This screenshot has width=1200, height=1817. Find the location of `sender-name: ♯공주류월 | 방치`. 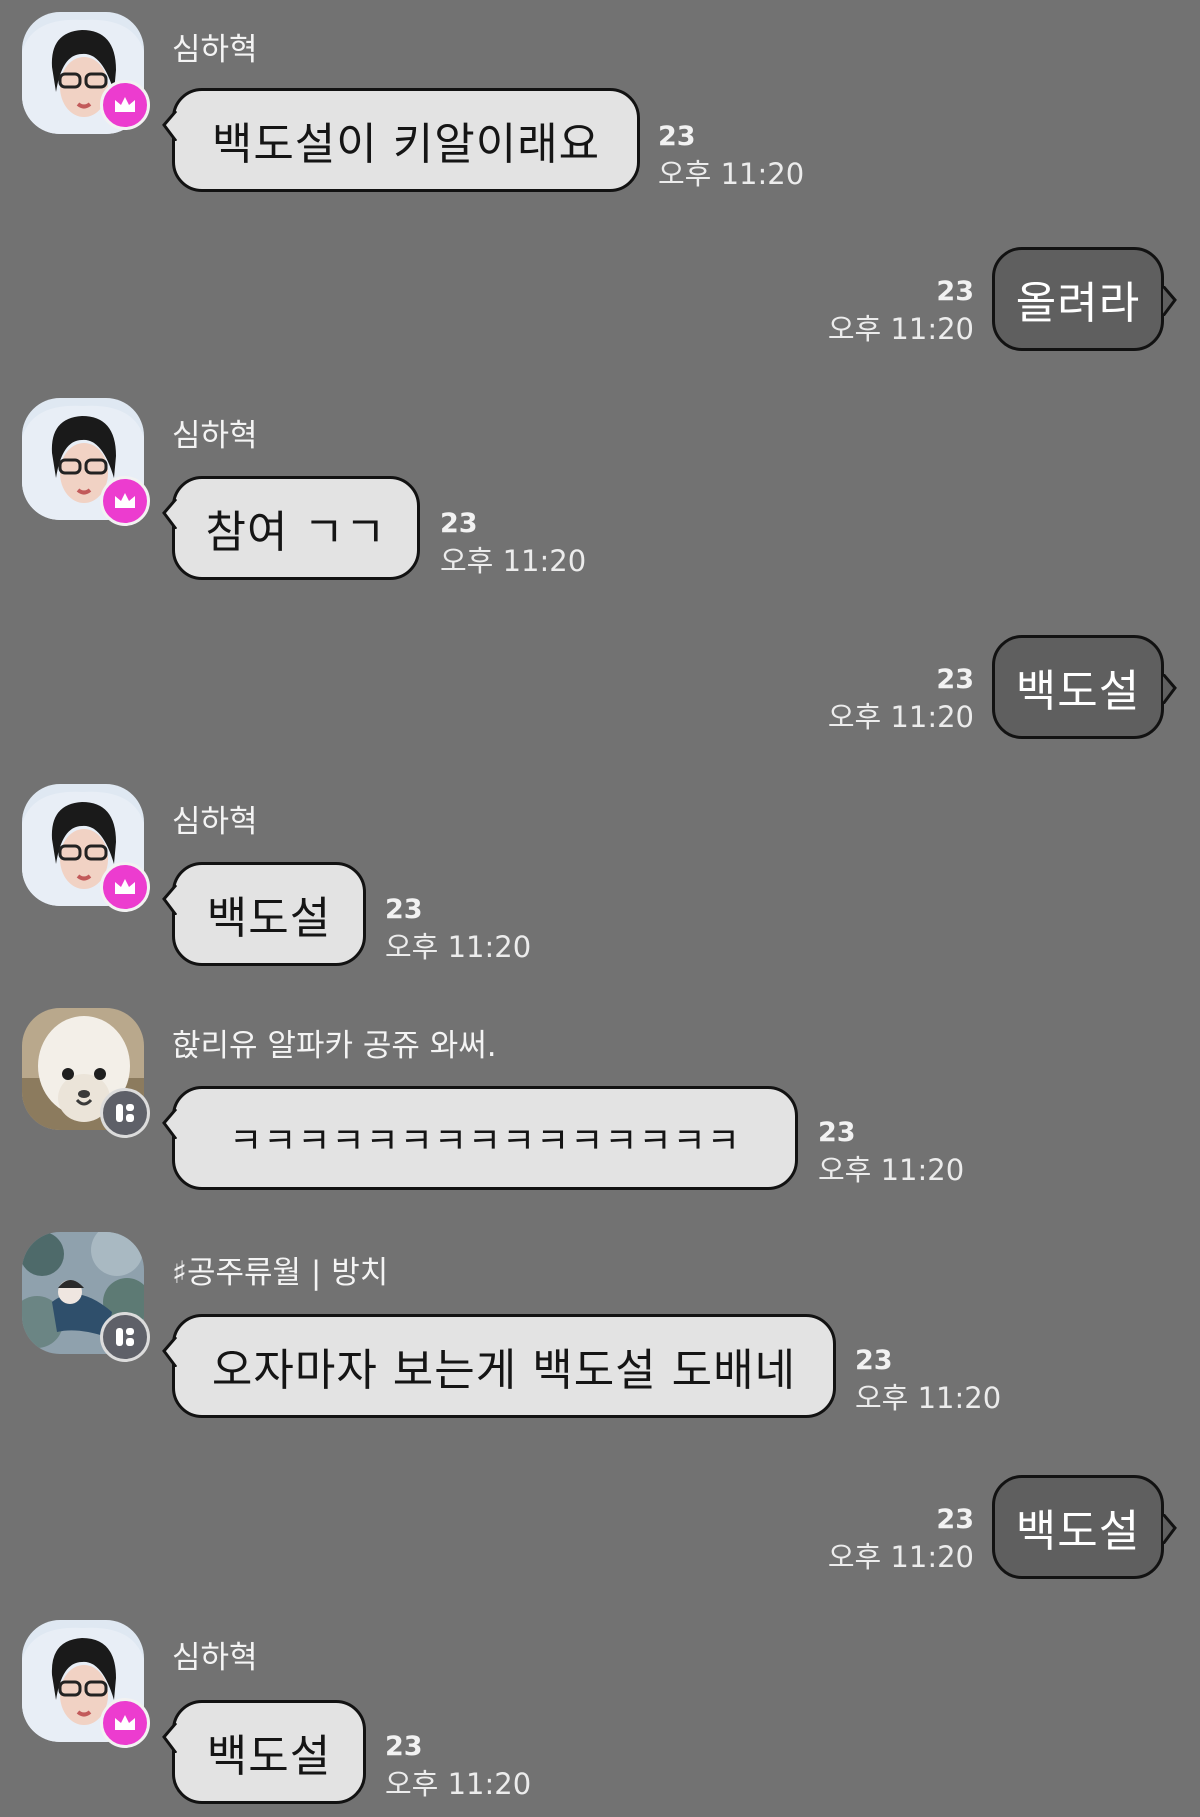

sender-name: ♯공주류월 | 방치 is located at coordinates (280, 1273).